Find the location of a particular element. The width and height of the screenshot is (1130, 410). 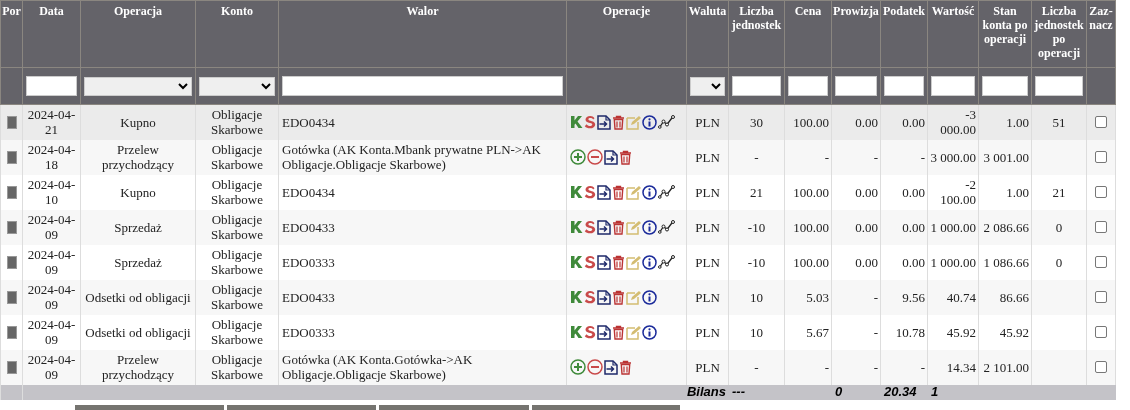

column-header: Prowizja is located at coordinates (856, 11).